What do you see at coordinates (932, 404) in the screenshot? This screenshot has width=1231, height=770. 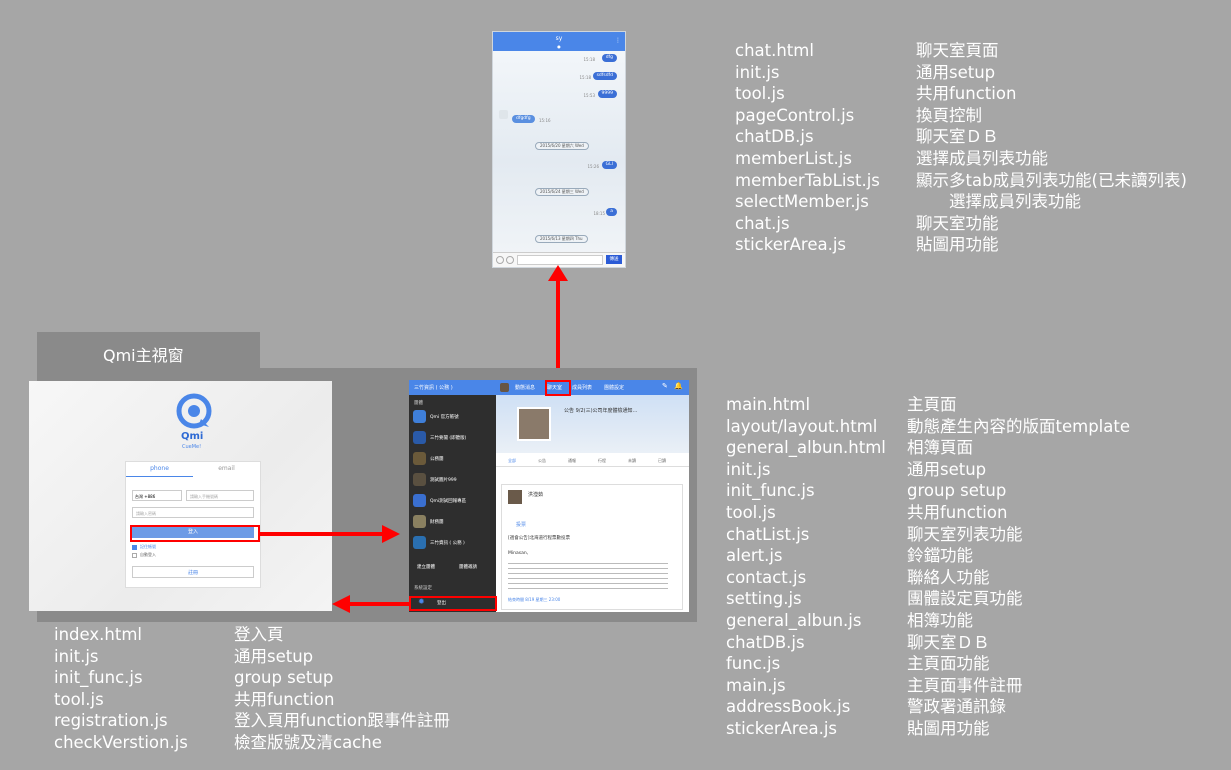 I see `file-description: 主頁面` at bounding box center [932, 404].